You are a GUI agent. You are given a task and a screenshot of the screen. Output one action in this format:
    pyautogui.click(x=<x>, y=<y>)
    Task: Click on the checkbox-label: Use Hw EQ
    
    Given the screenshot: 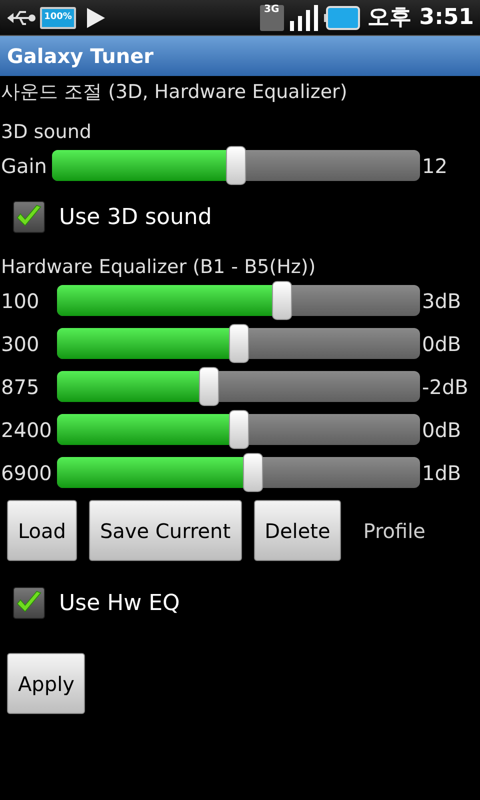 What is the action you would take?
    pyautogui.click(x=119, y=604)
    